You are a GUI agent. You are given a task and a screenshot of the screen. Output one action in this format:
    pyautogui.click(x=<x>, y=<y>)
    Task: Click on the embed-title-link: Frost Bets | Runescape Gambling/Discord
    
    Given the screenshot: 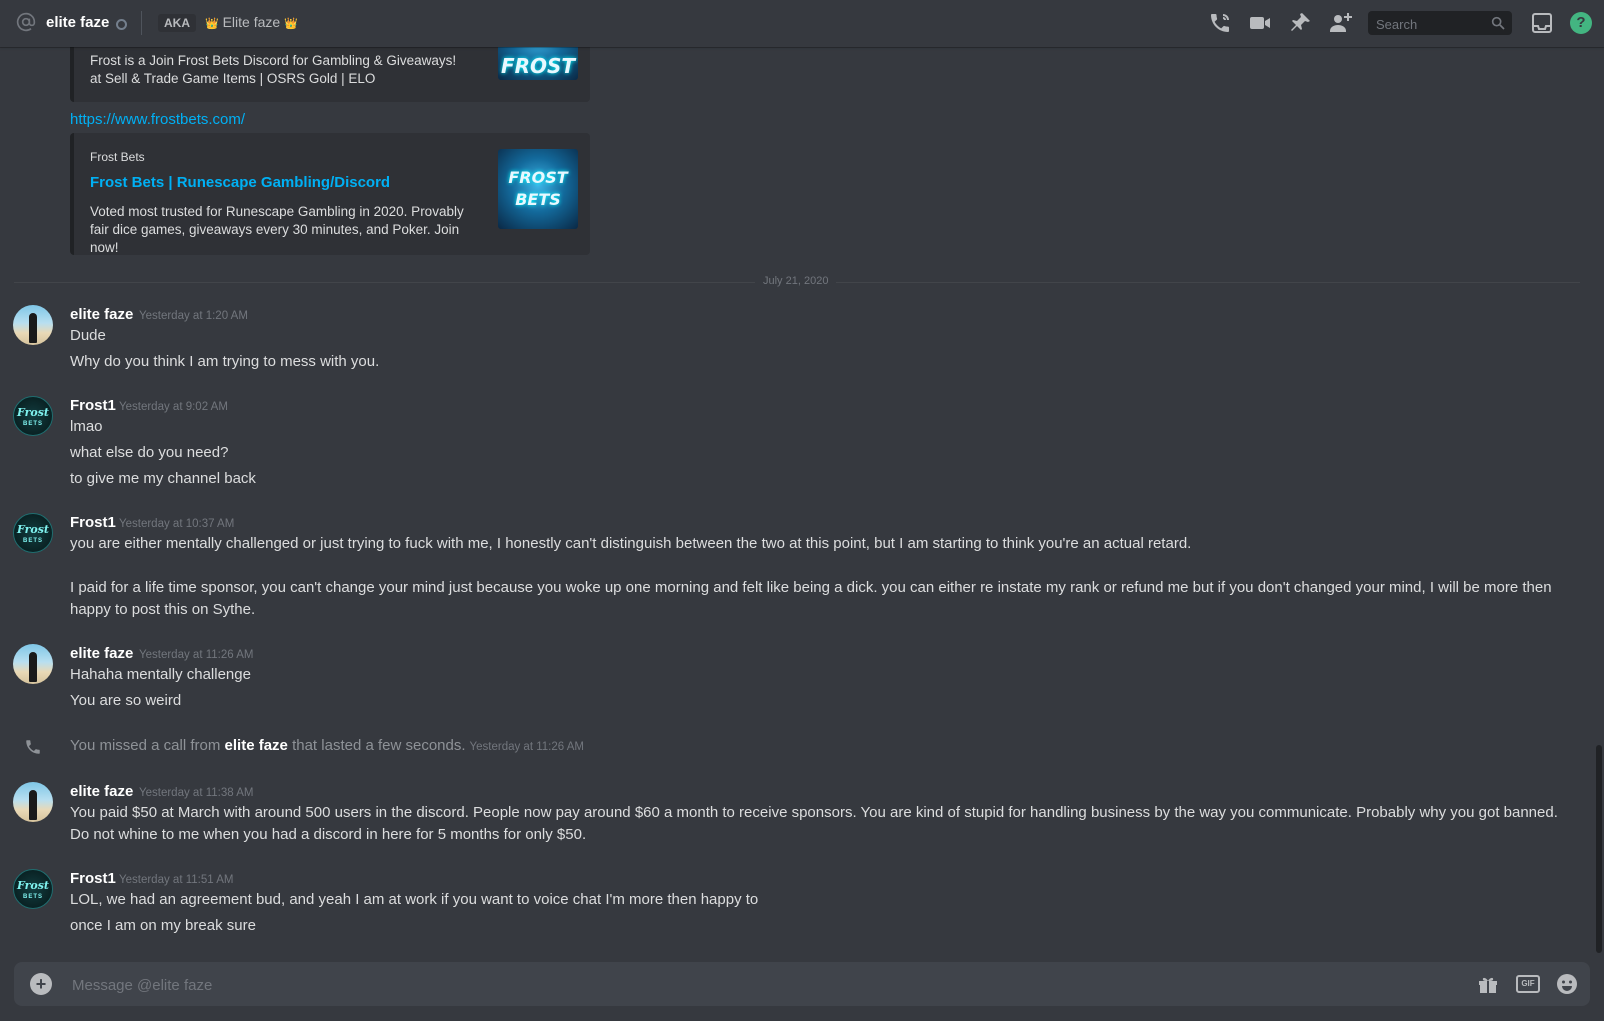 What is the action you would take?
    pyautogui.click(x=240, y=182)
    